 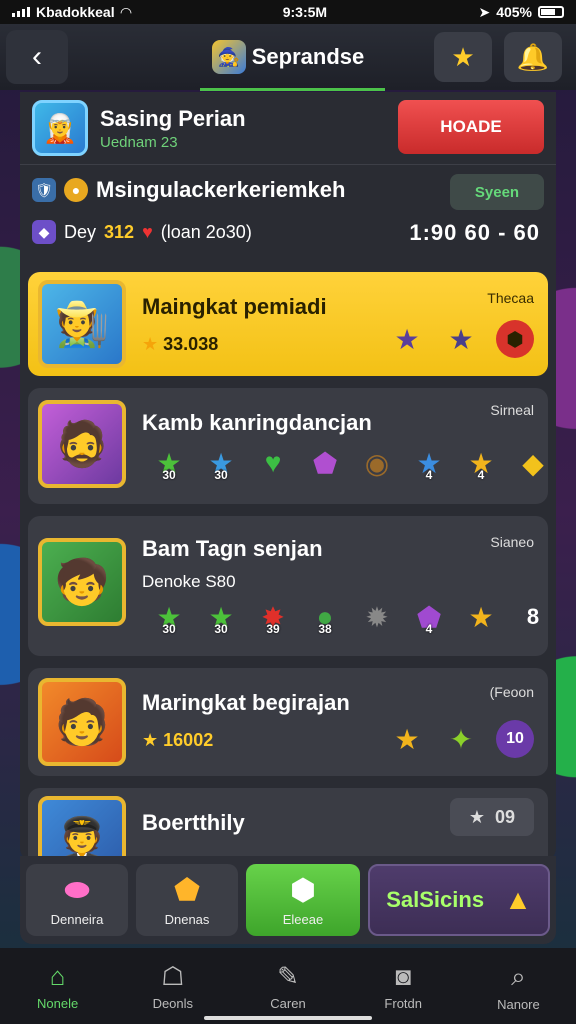 I want to click on info-title: Msingulackerkeriemkeh, so click(x=221, y=189).